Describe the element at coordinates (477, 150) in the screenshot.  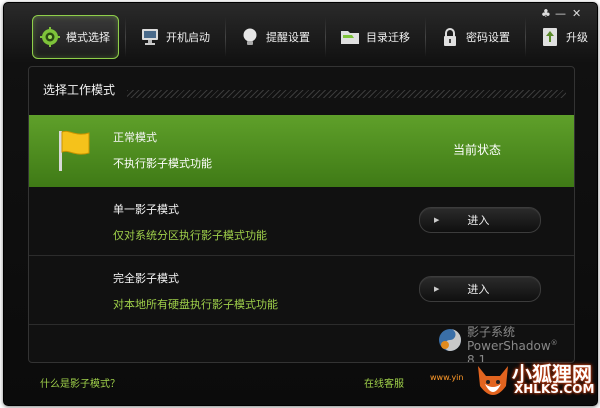
I see `current-status-label: 当前状态` at that location.